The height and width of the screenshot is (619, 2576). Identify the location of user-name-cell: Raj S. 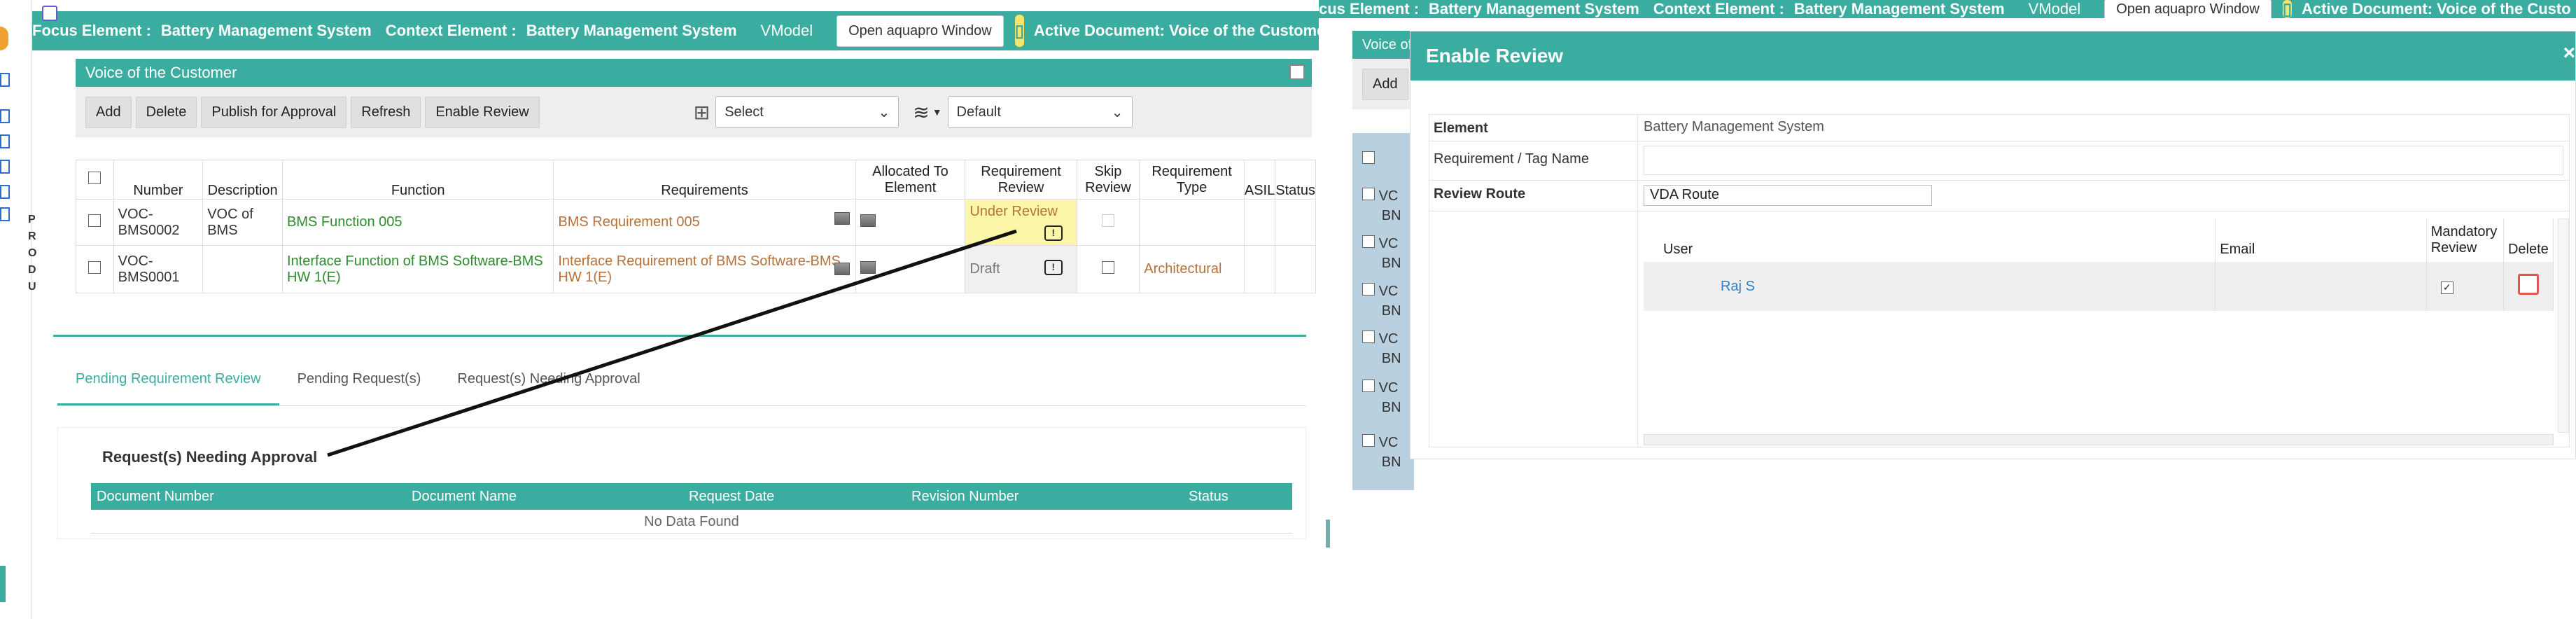
(1930, 286).